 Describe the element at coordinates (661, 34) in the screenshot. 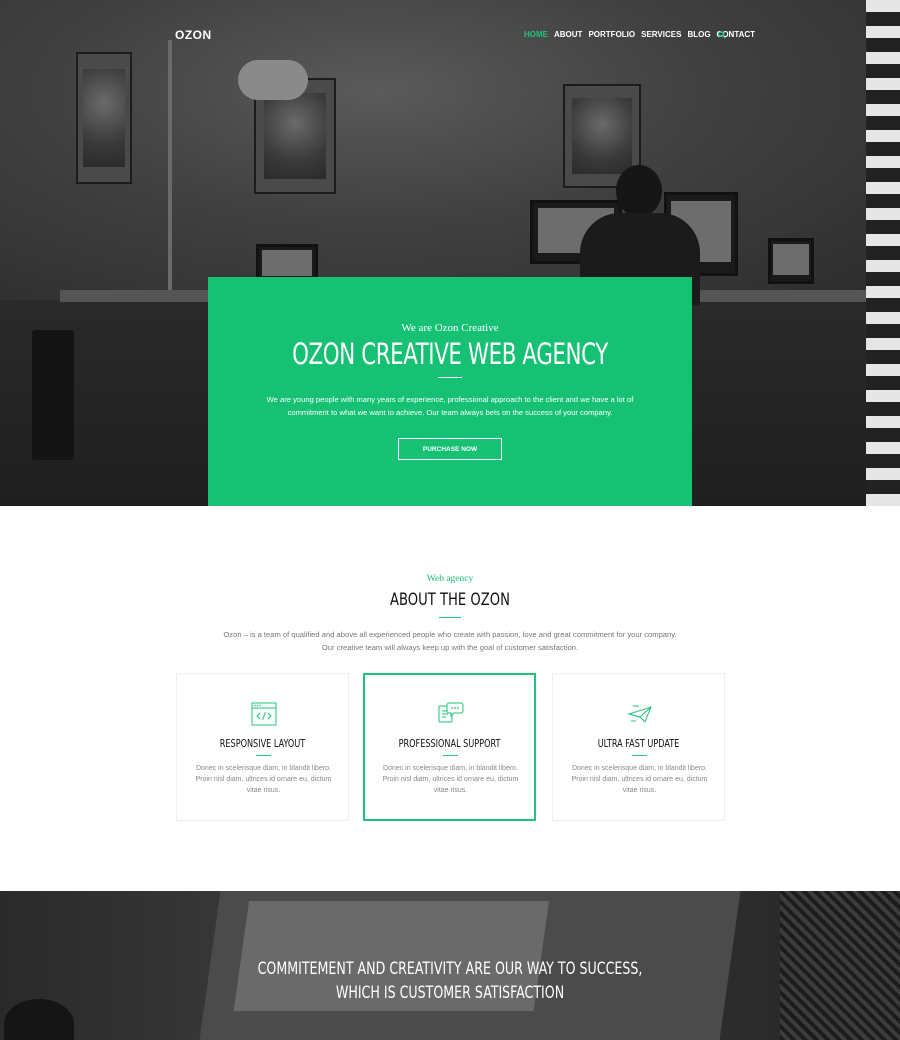

I see `nav-item-services: SERVICES` at that location.